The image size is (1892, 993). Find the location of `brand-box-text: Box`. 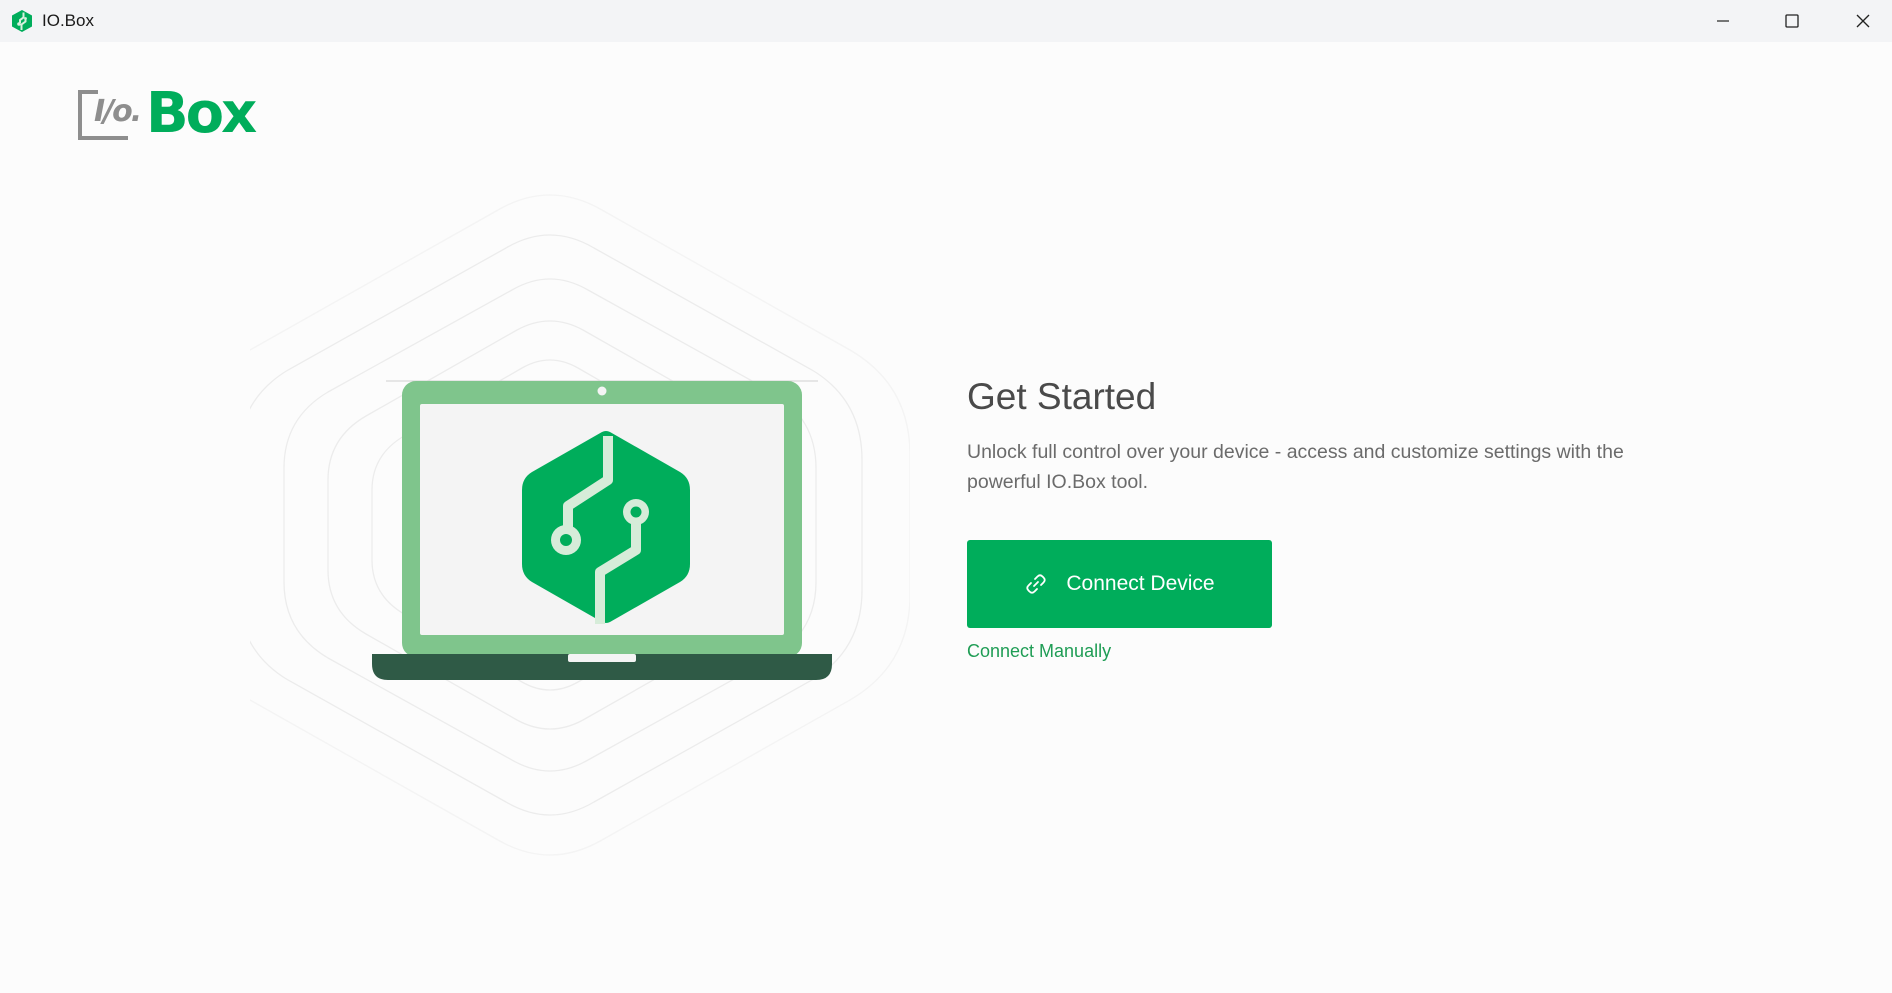

brand-box-text: Box is located at coordinates (201, 113).